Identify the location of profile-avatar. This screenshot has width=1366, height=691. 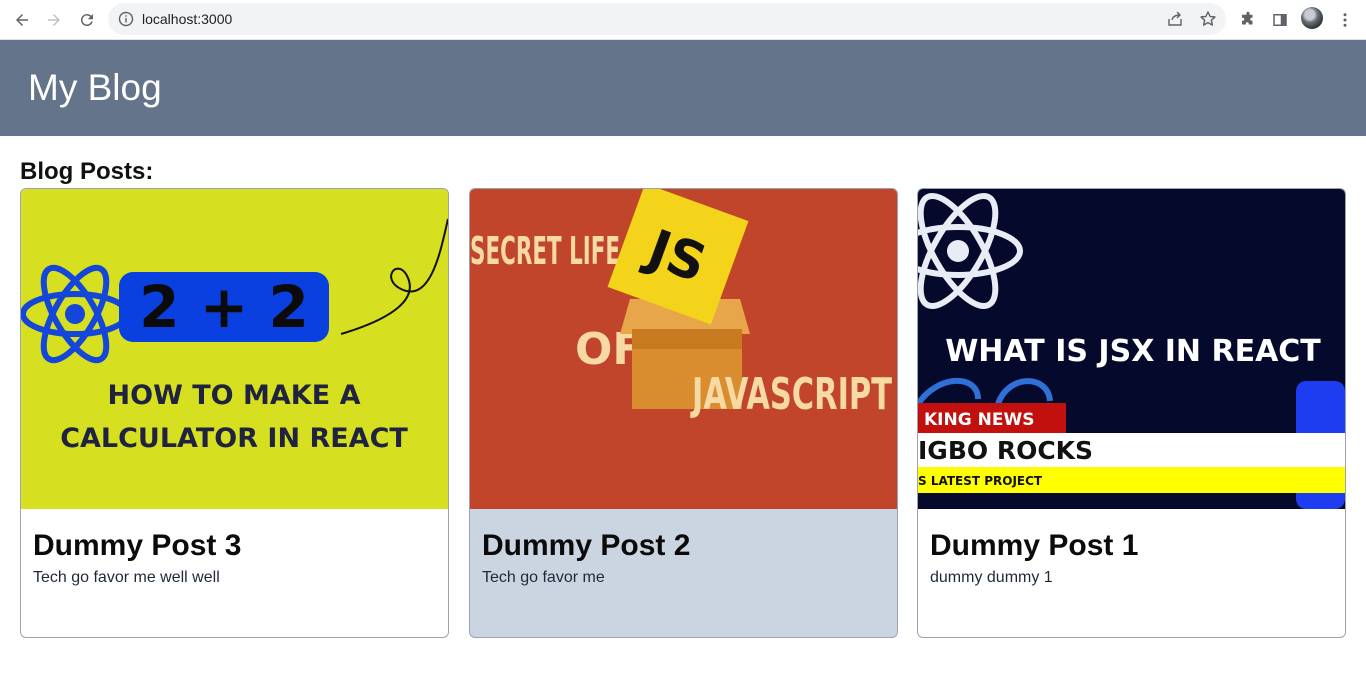
(1312, 18).